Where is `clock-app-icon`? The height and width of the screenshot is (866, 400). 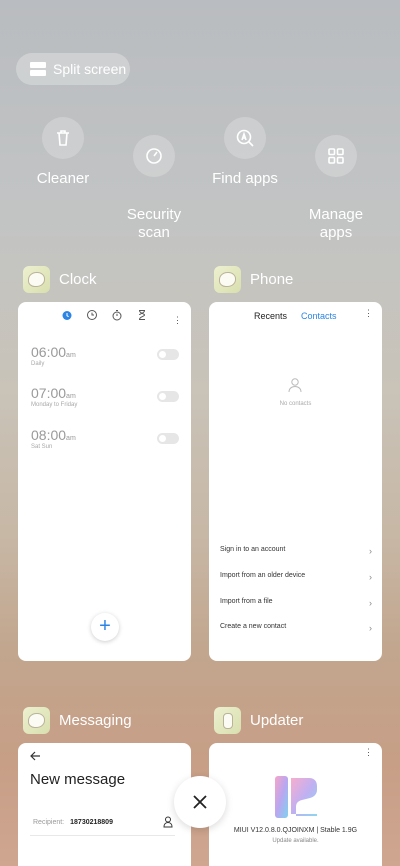
clock-app-icon is located at coordinates (36, 279).